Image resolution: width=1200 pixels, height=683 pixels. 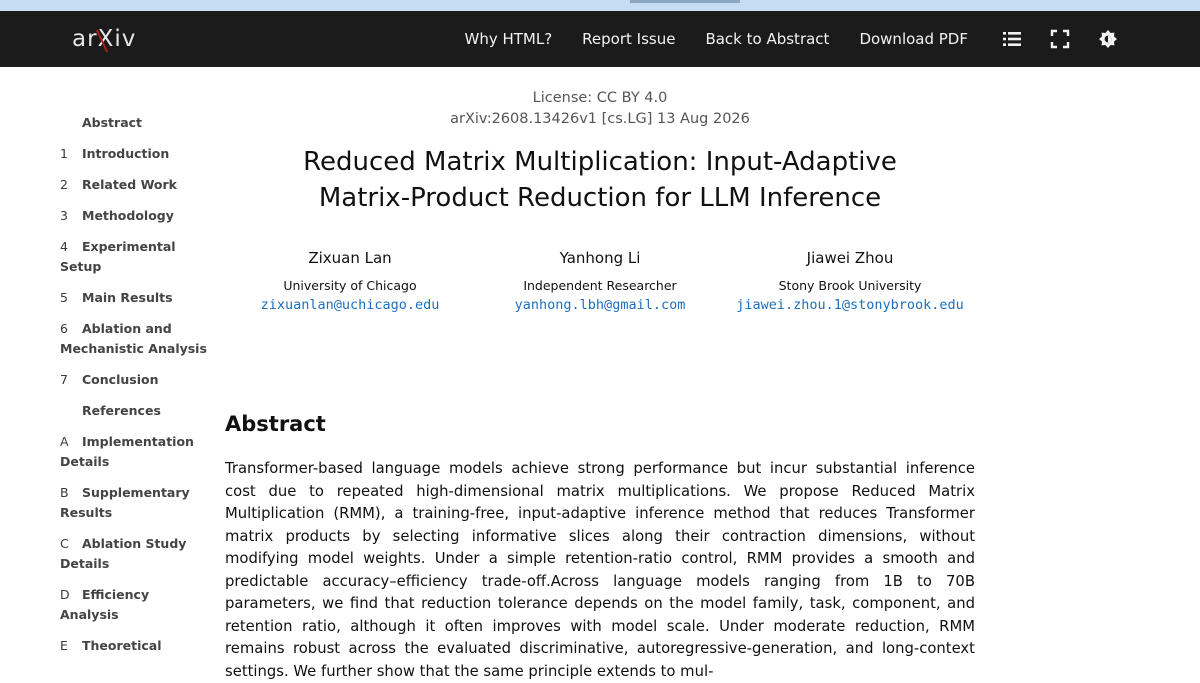 I want to click on author-affiliation: Independent Researcher, so click(x=600, y=285).